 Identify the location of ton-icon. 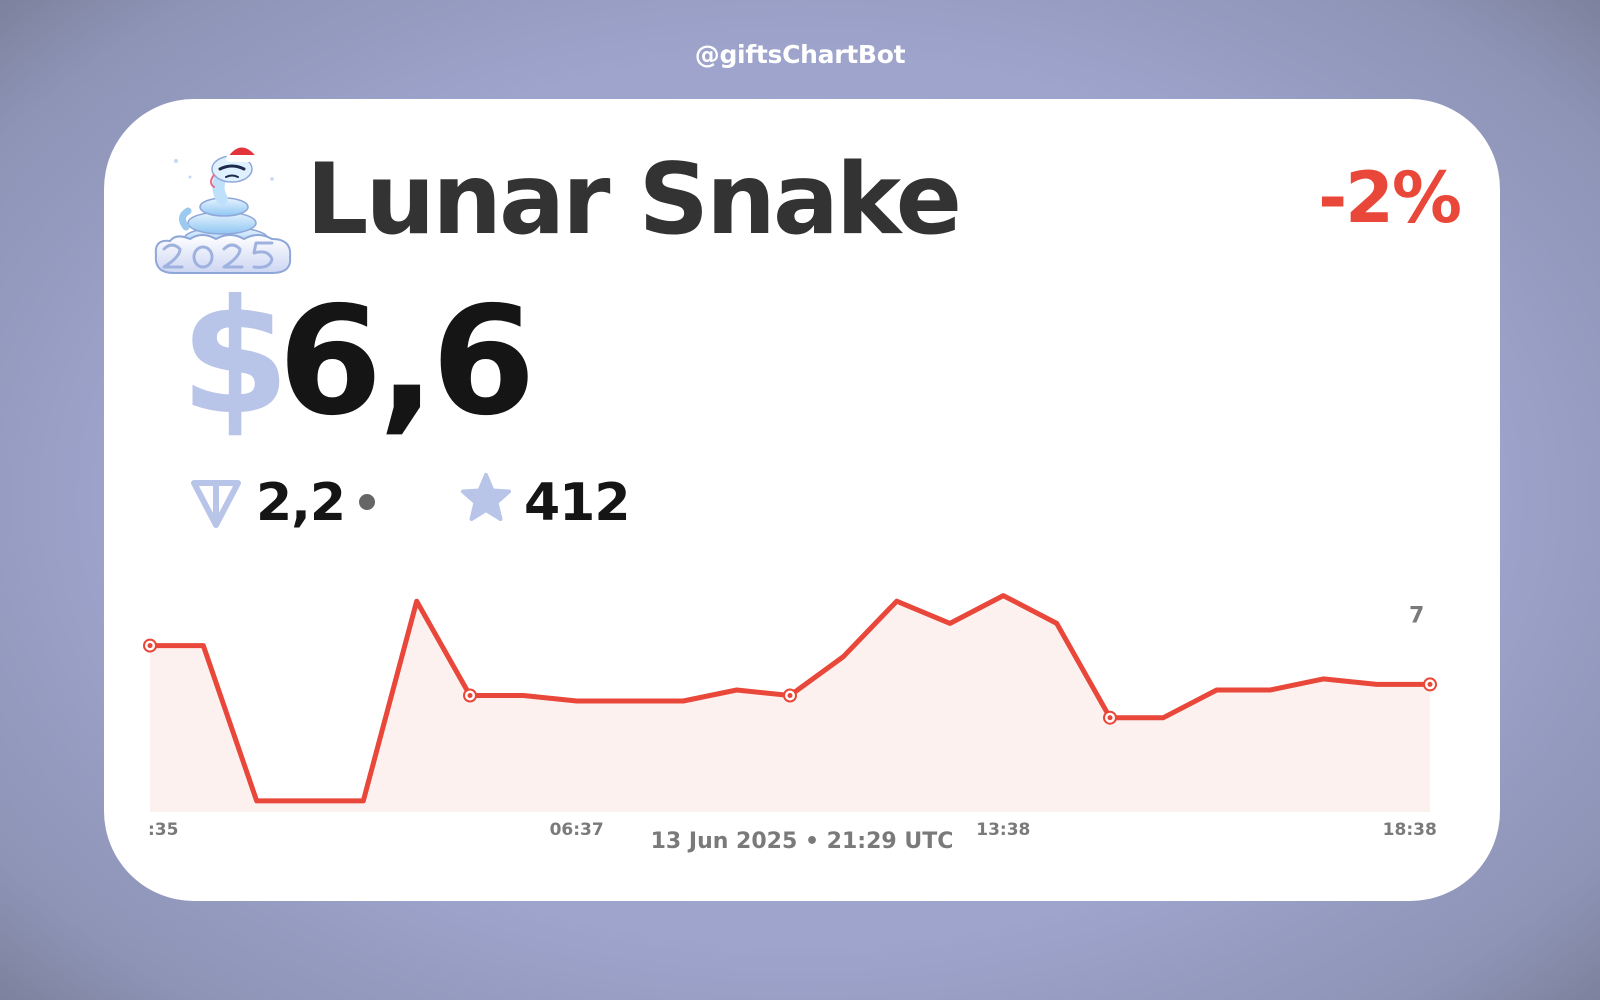
(216, 504).